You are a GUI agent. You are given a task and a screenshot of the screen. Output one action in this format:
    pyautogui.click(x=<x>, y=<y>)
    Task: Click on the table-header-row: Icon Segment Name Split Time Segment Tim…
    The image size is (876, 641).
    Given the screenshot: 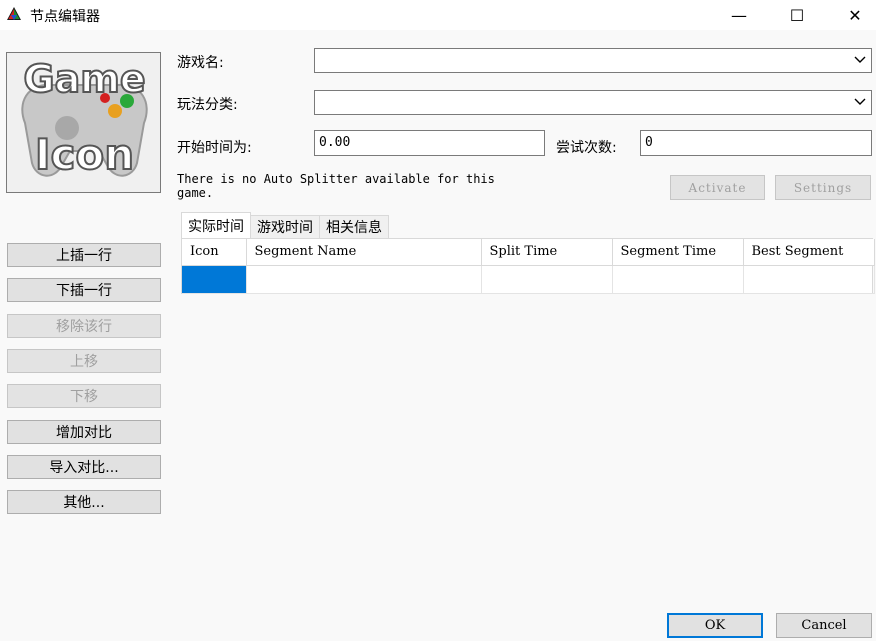 What is the action you would take?
    pyautogui.click(x=528, y=252)
    